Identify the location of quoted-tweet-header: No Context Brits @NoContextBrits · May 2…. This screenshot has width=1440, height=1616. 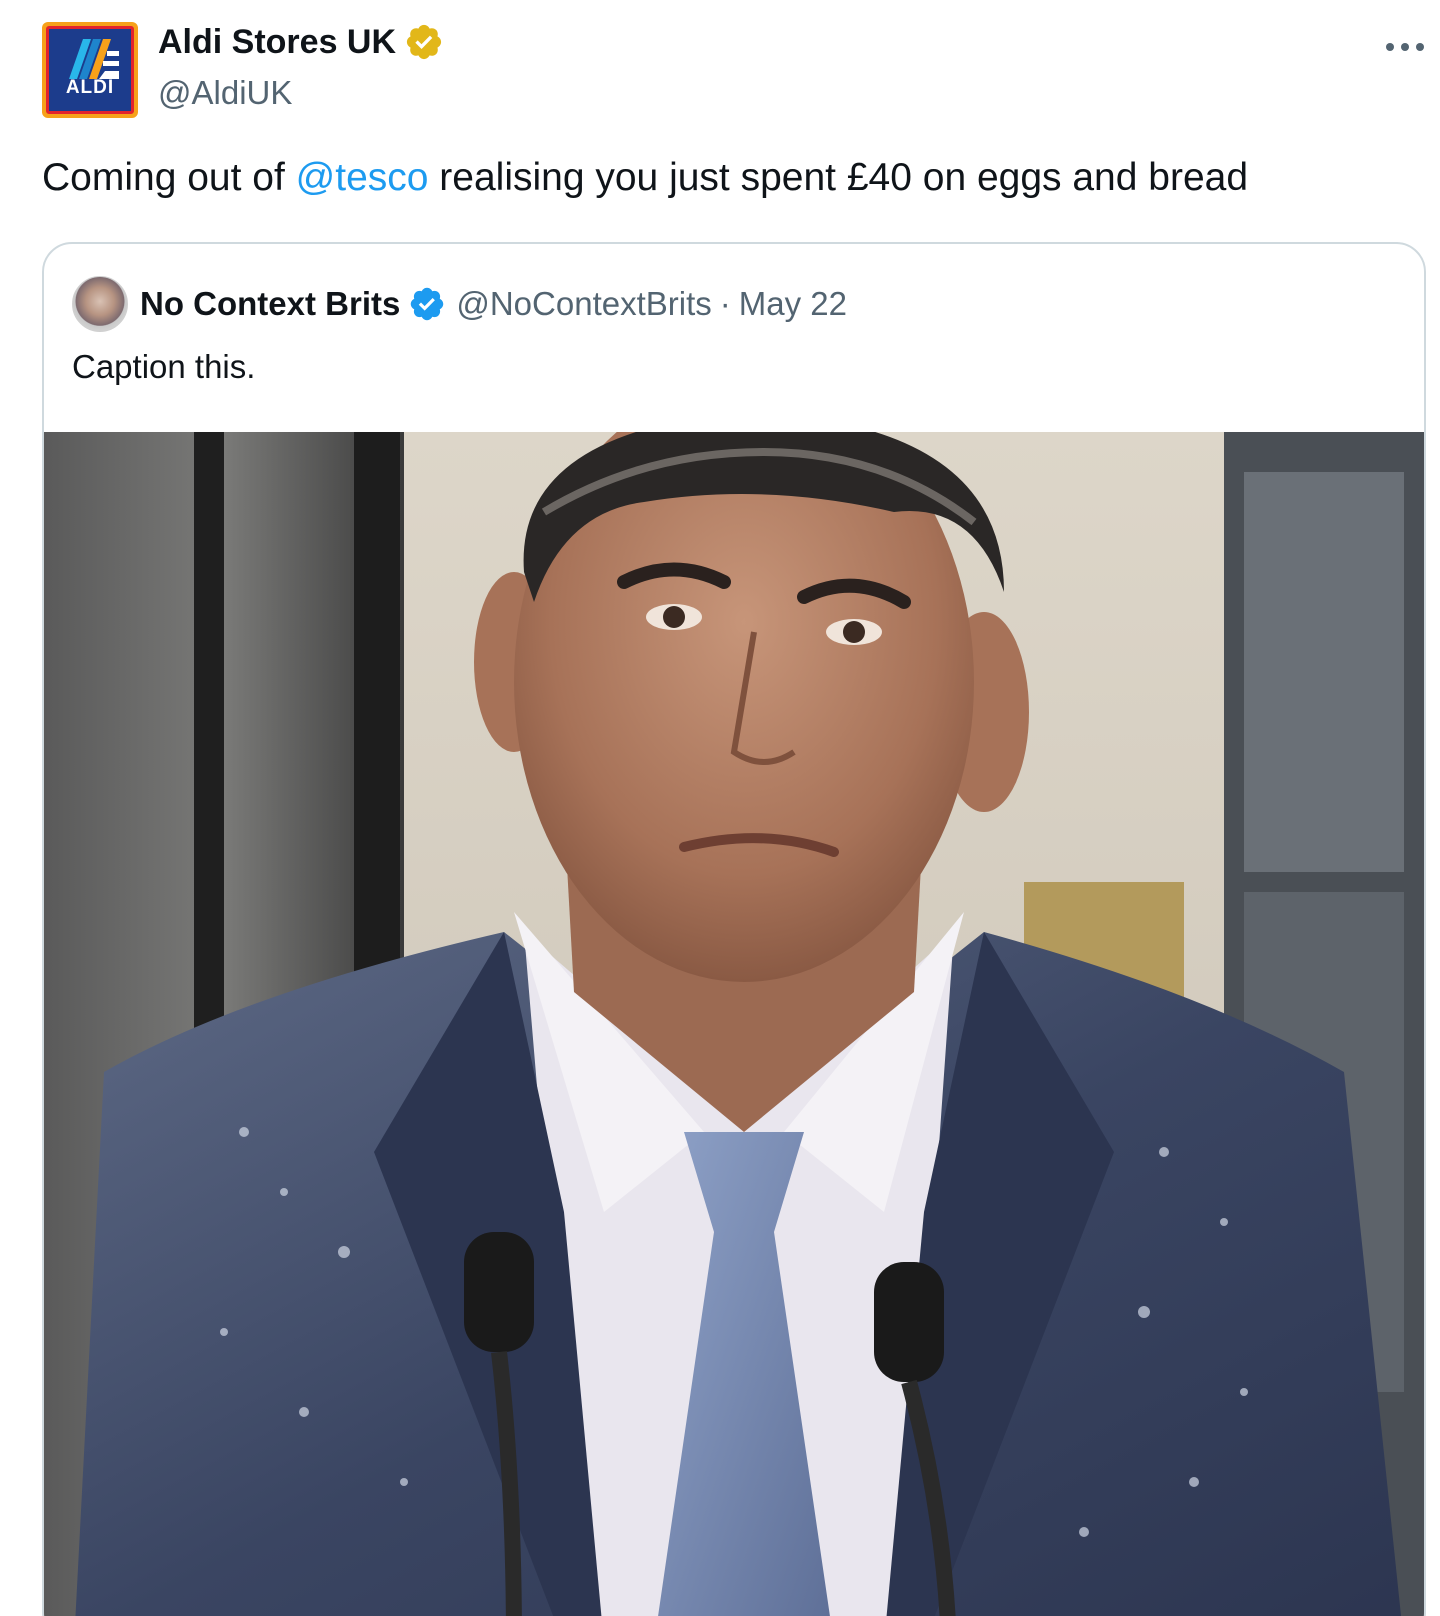
(459, 304).